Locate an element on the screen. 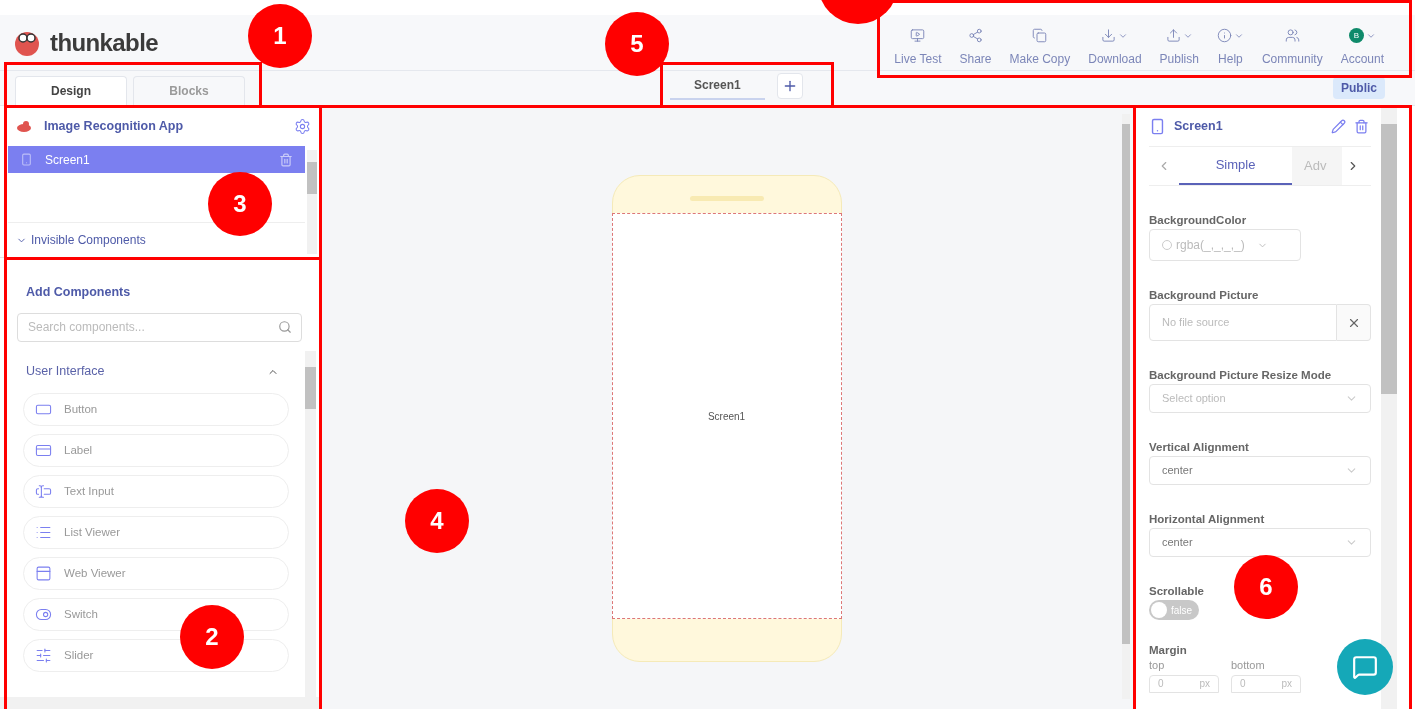  field-label: Background Picture Resize Mode is located at coordinates (1240, 375).